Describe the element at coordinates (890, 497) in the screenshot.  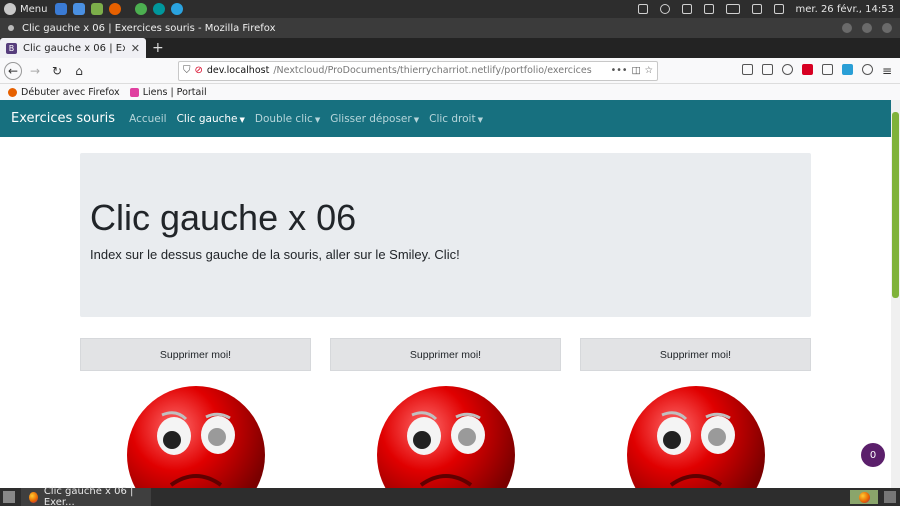
I see `workspace-icon` at that location.